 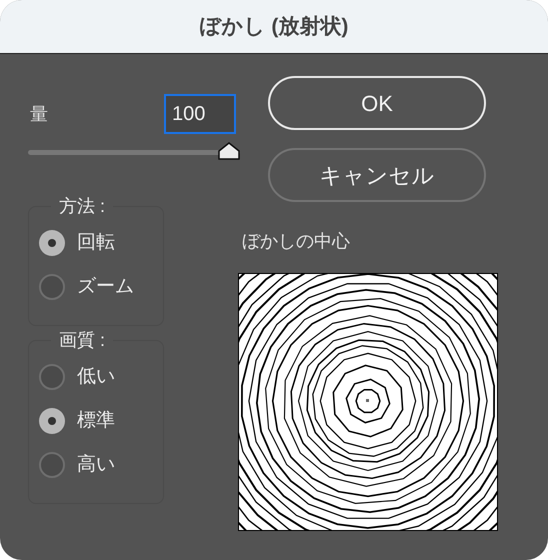 I want to click on amount-slider, so click(x=134, y=151).